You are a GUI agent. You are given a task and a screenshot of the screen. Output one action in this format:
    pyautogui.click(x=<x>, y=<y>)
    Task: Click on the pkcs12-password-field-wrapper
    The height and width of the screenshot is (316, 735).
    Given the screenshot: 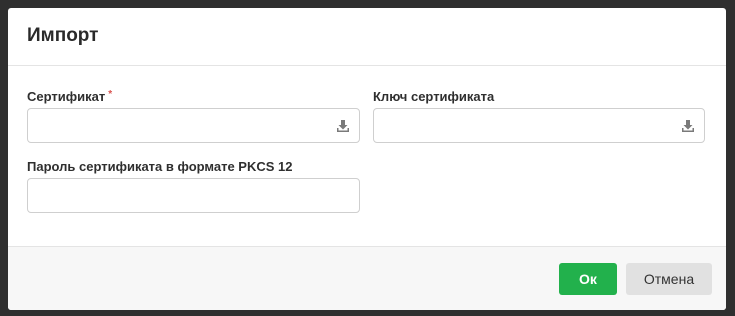 What is the action you would take?
    pyautogui.click(x=193, y=195)
    